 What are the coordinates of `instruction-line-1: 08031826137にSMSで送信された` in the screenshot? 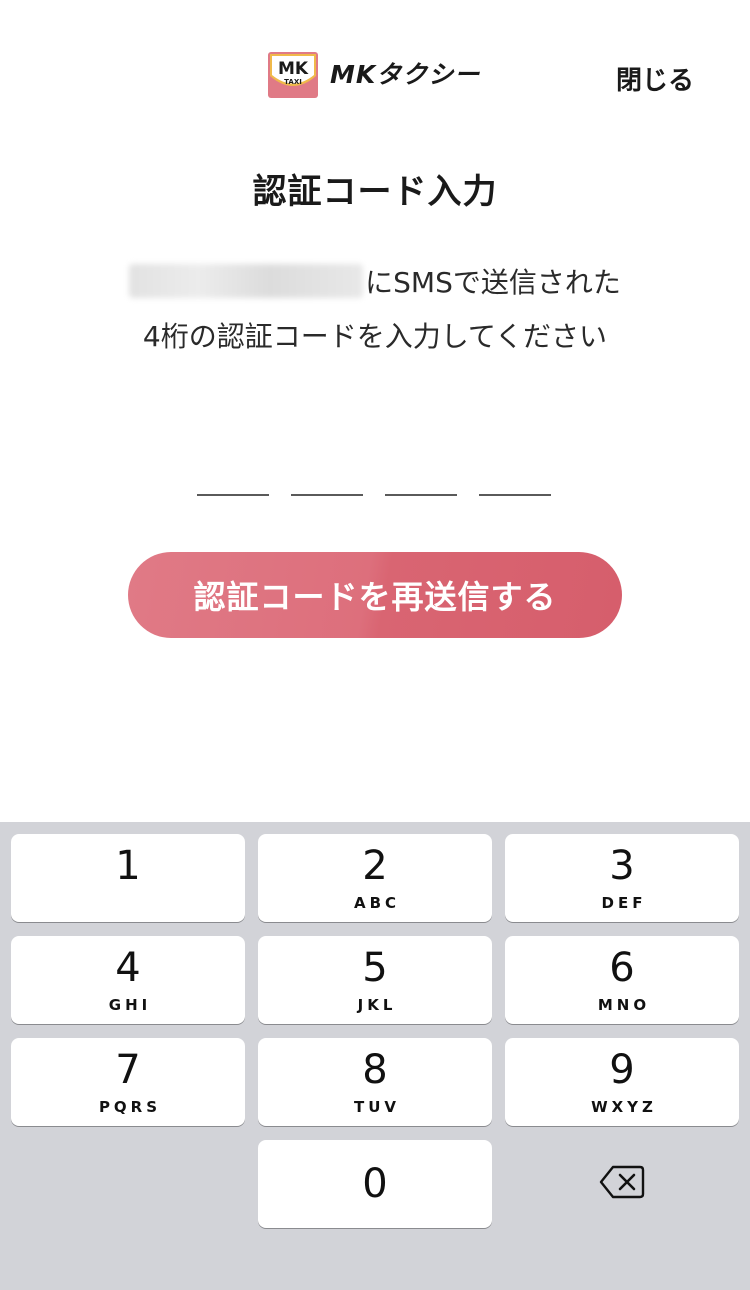 It's located at (375, 283).